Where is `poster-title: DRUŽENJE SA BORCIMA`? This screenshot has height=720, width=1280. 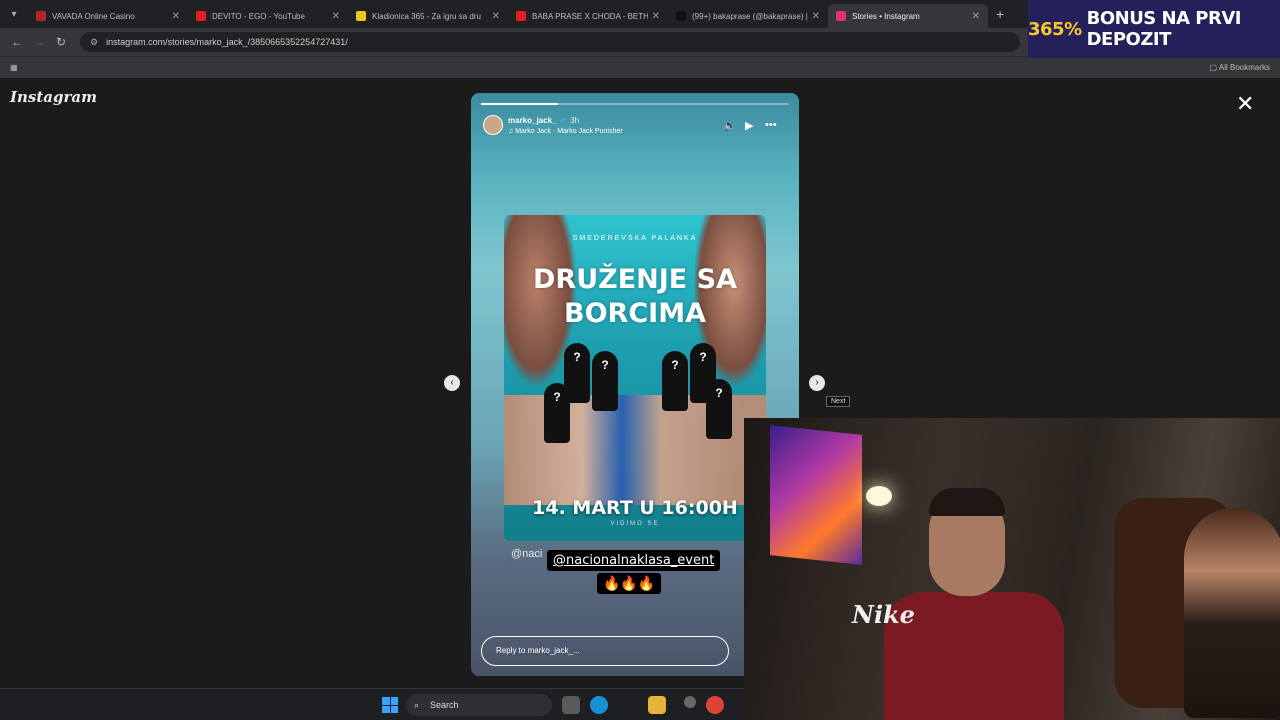
poster-title: DRUŽENJE SA BORCIMA is located at coordinates (635, 297).